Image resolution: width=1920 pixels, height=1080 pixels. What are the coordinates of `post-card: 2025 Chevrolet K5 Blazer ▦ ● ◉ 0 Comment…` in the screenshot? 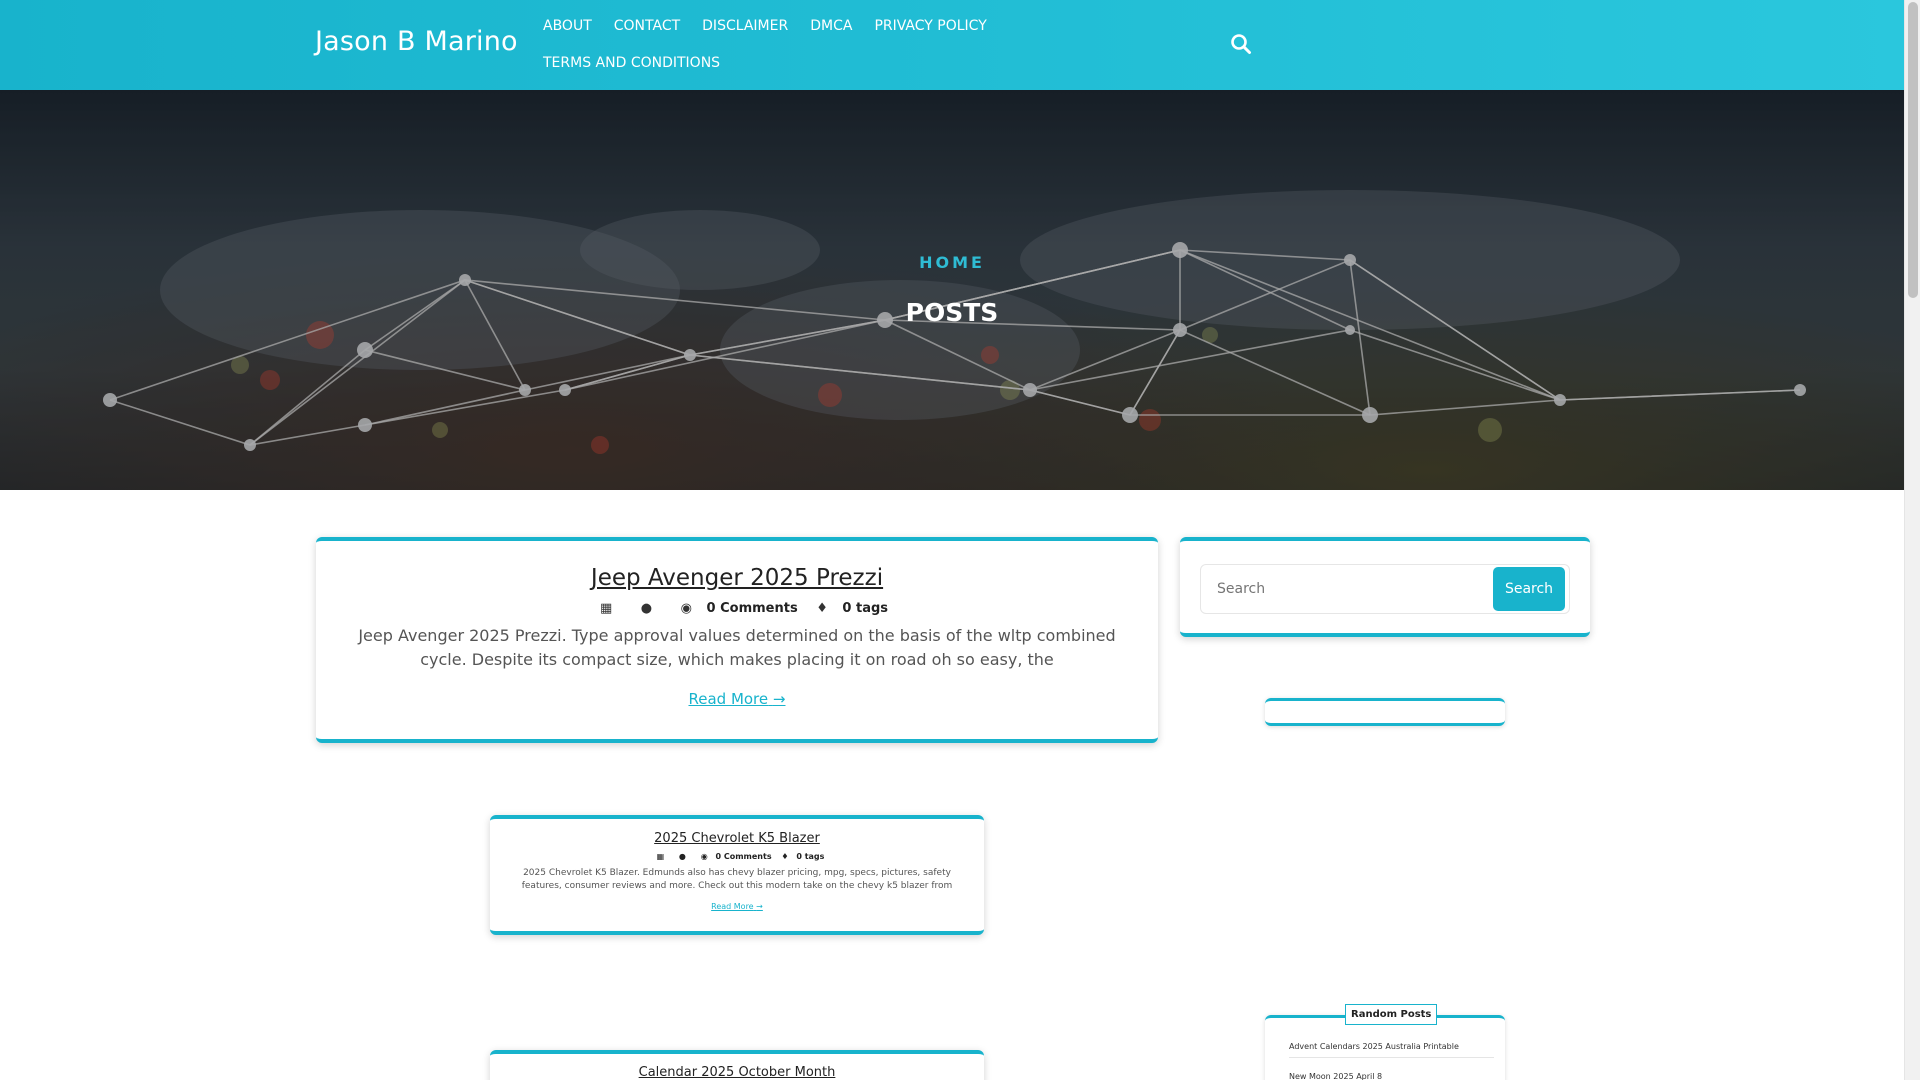 It's located at (737, 875).